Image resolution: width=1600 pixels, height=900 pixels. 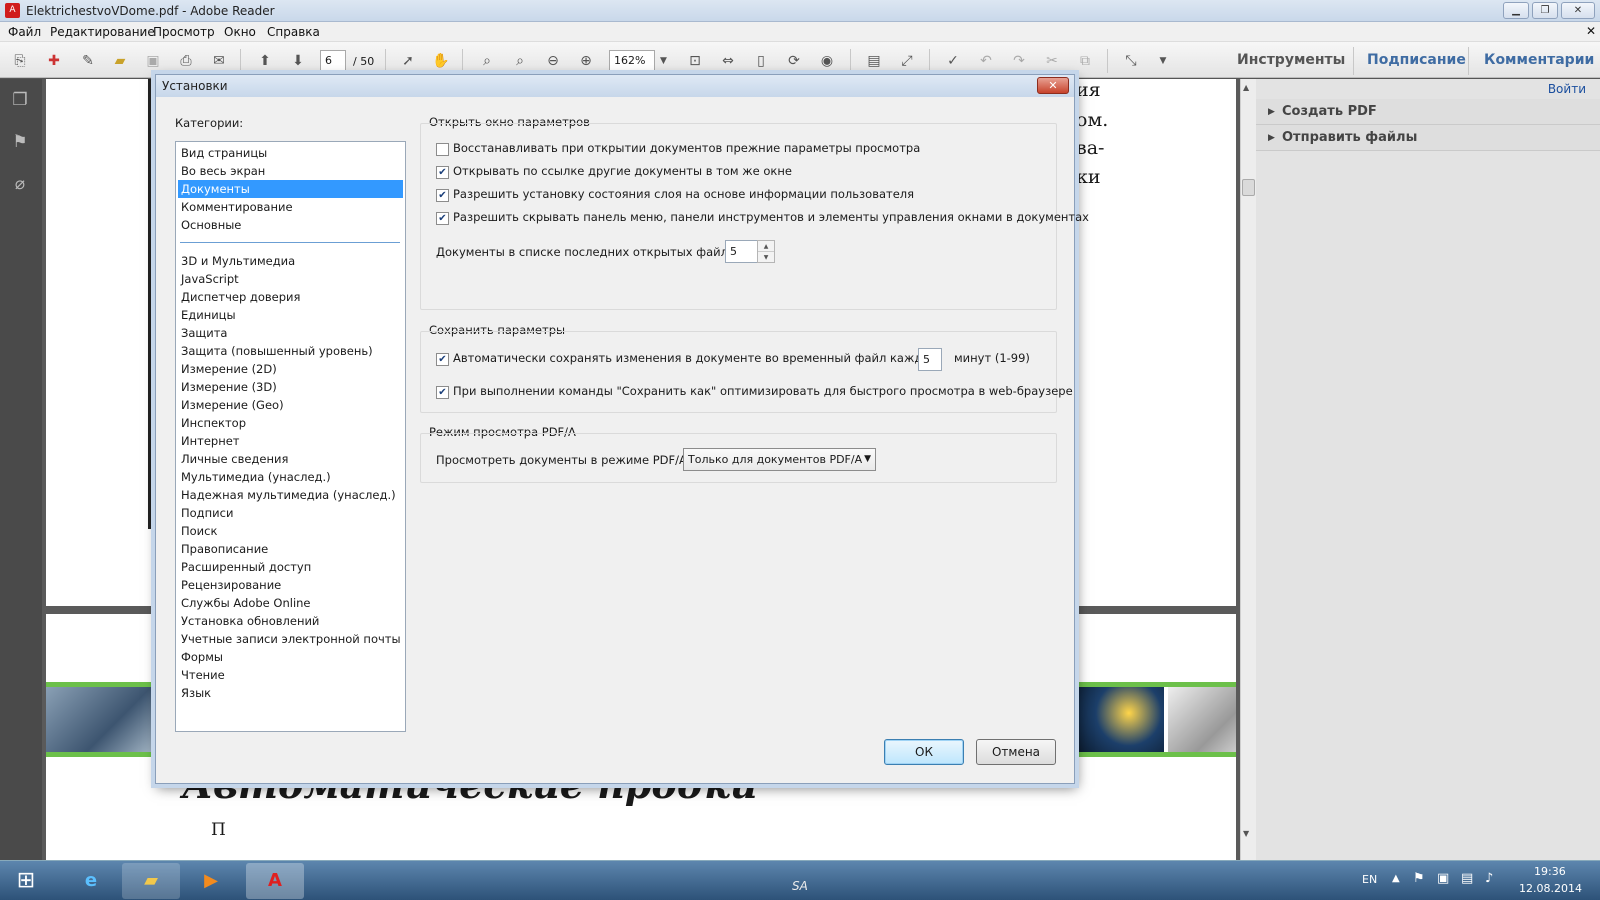 What do you see at coordinates (290, 315) in the screenshot?
I see `category-item: Единицы` at bounding box center [290, 315].